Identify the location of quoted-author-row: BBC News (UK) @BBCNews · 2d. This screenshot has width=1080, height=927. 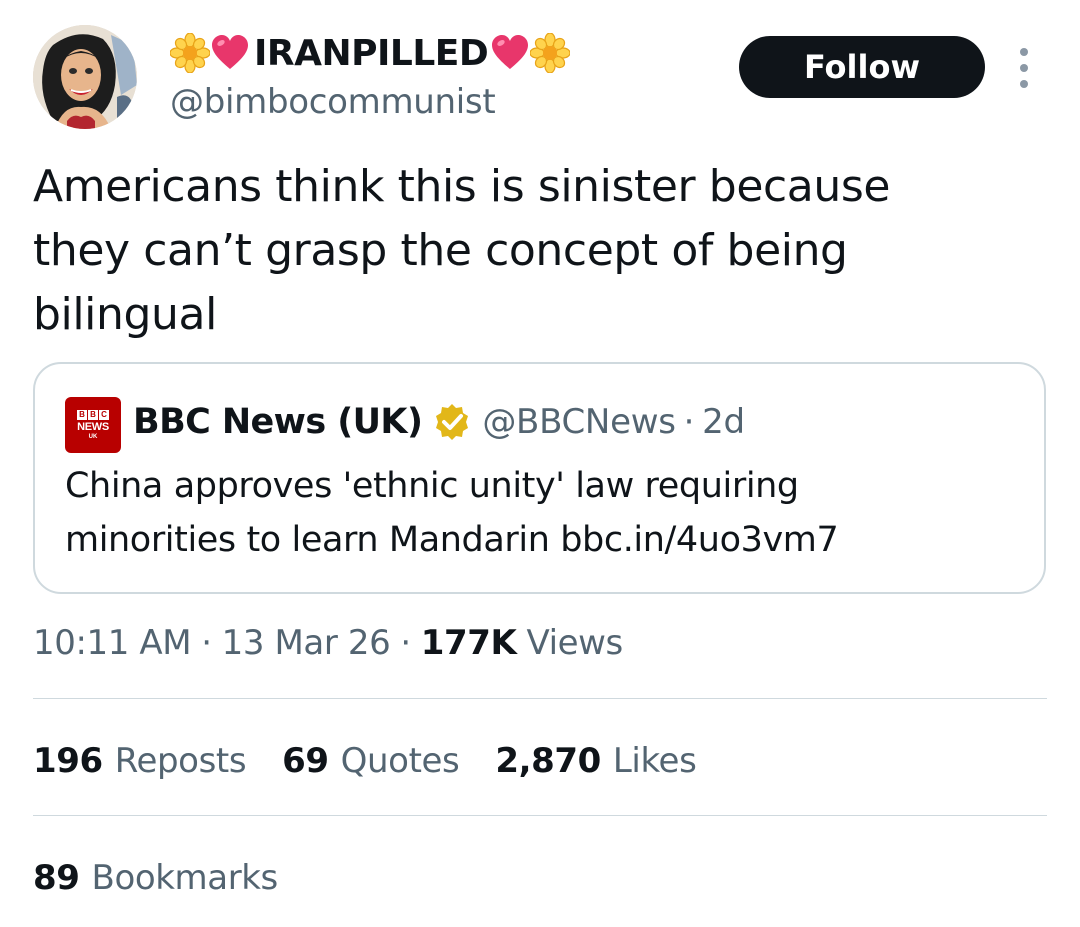
(439, 422).